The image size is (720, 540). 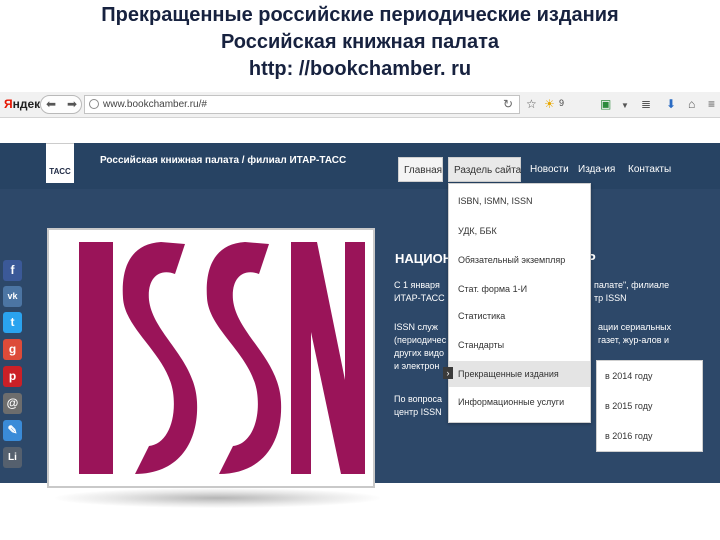 I want to click on p3-line1-start: По вопроса, so click(x=418, y=399).